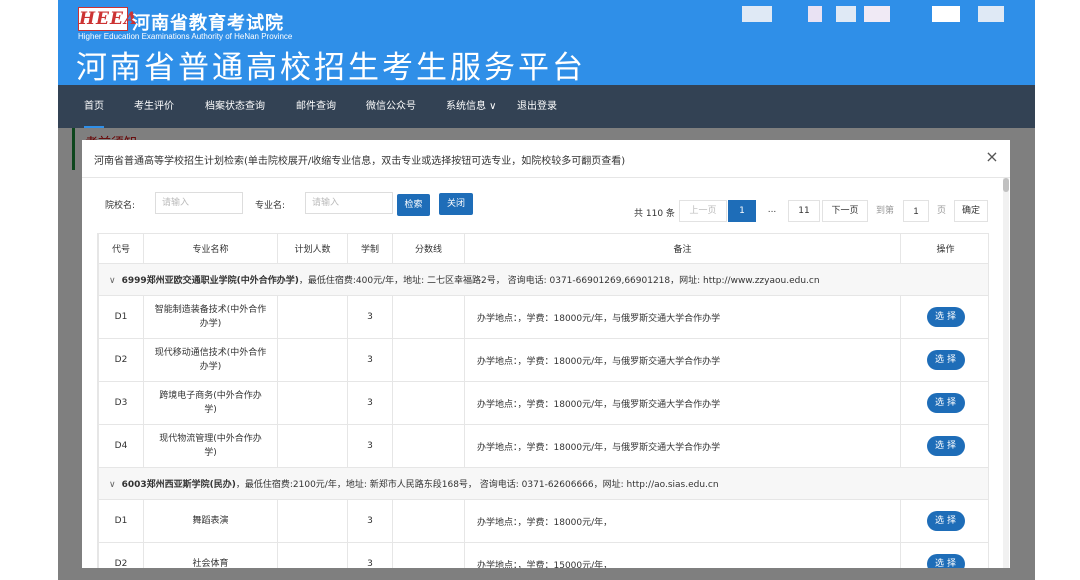 The height and width of the screenshot is (580, 1080). I want to click on col-action: 操作, so click(944, 248).